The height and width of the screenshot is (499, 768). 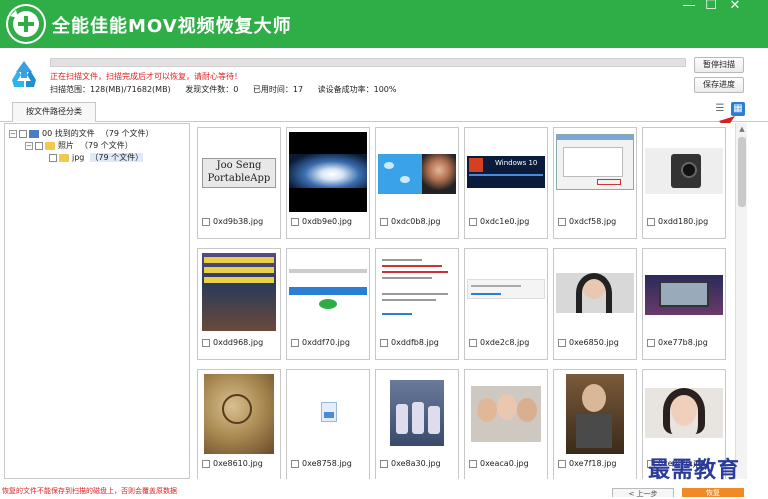 I want to click on read-success-text: 读设备成功率：100%, so click(x=357, y=89).